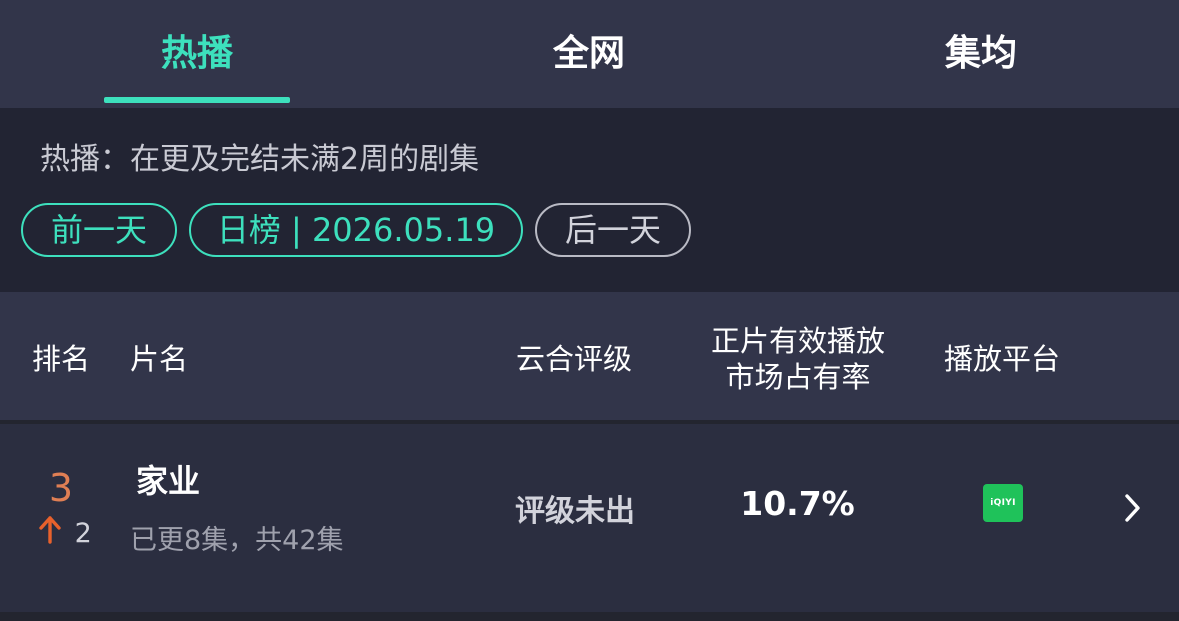 This screenshot has height=621, width=1179. What do you see at coordinates (83, 533) in the screenshot?
I see `rank-change-value: 2` at bounding box center [83, 533].